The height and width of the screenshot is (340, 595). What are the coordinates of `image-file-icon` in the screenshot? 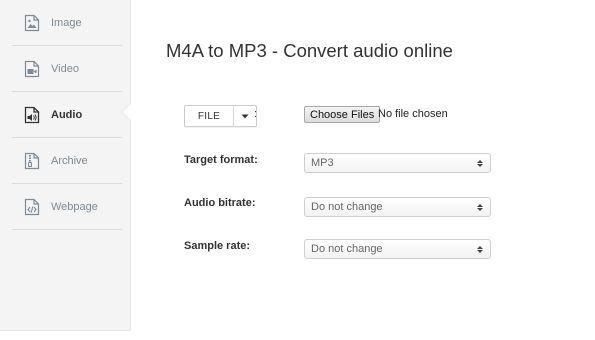 It's located at (32, 23).